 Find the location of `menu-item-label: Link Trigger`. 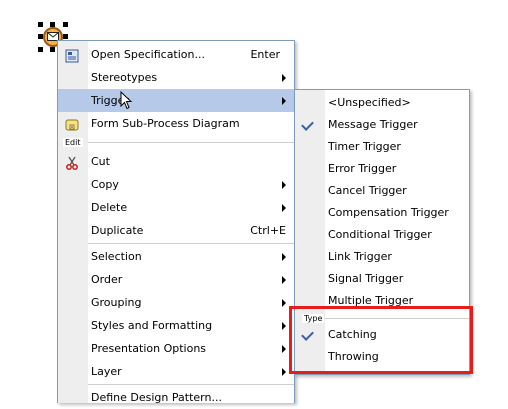

menu-item-label: Link Trigger is located at coordinates (360, 256).